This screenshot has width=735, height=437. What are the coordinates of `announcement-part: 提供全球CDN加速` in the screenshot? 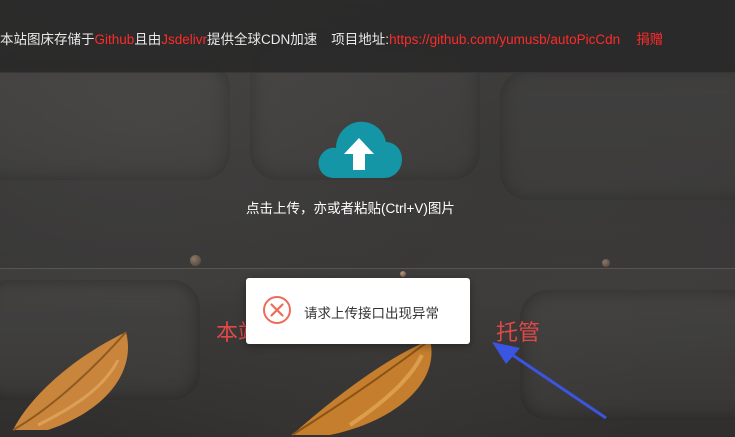 It's located at (262, 39).